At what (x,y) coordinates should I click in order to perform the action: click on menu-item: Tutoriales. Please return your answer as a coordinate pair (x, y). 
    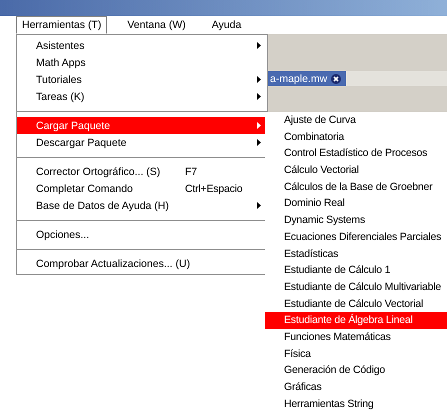
    Looking at the image, I should click on (142, 79).